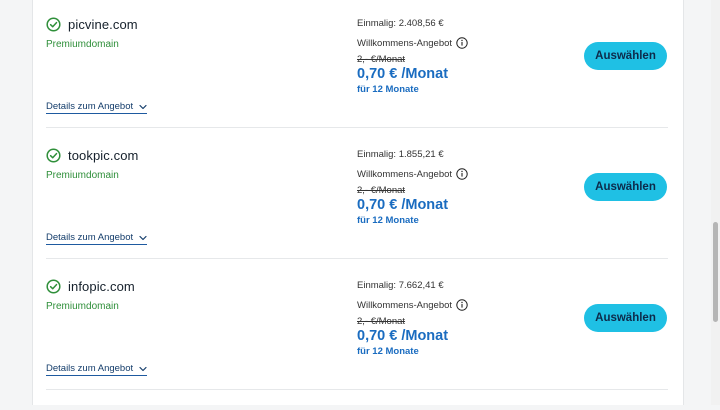 The height and width of the screenshot is (410, 720). I want to click on one-time-price: Einmalig: 7.662,41 €, so click(400, 285).